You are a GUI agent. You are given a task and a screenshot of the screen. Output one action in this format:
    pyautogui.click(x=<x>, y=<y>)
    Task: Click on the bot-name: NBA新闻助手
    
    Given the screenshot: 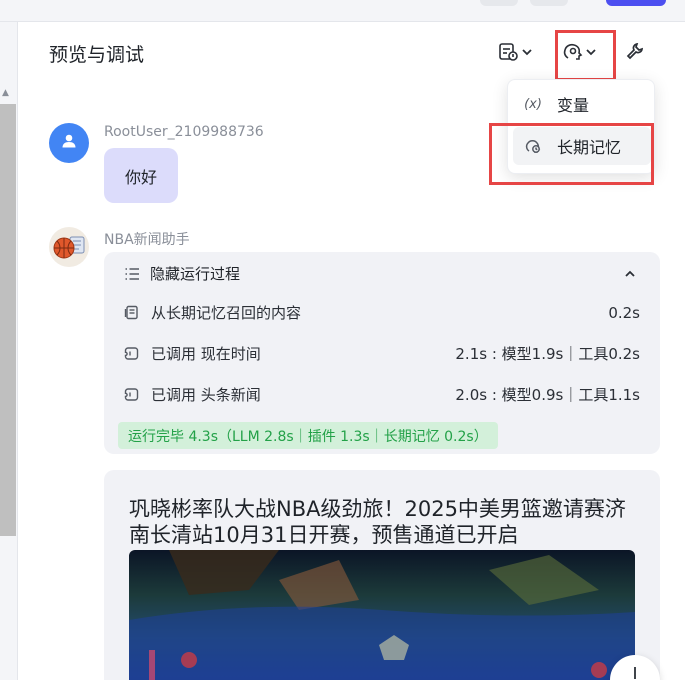 What is the action you would take?
    pyautogui.click(x=147, y=240)
    